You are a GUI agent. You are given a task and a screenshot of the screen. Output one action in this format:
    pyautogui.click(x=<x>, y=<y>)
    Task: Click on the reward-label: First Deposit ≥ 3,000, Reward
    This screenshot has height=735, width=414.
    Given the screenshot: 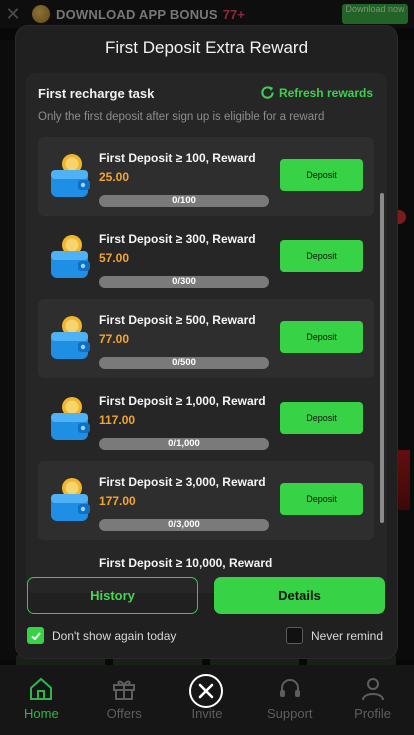 What is the action you would take?
    pyautogui.click(x=182, y=482)
    